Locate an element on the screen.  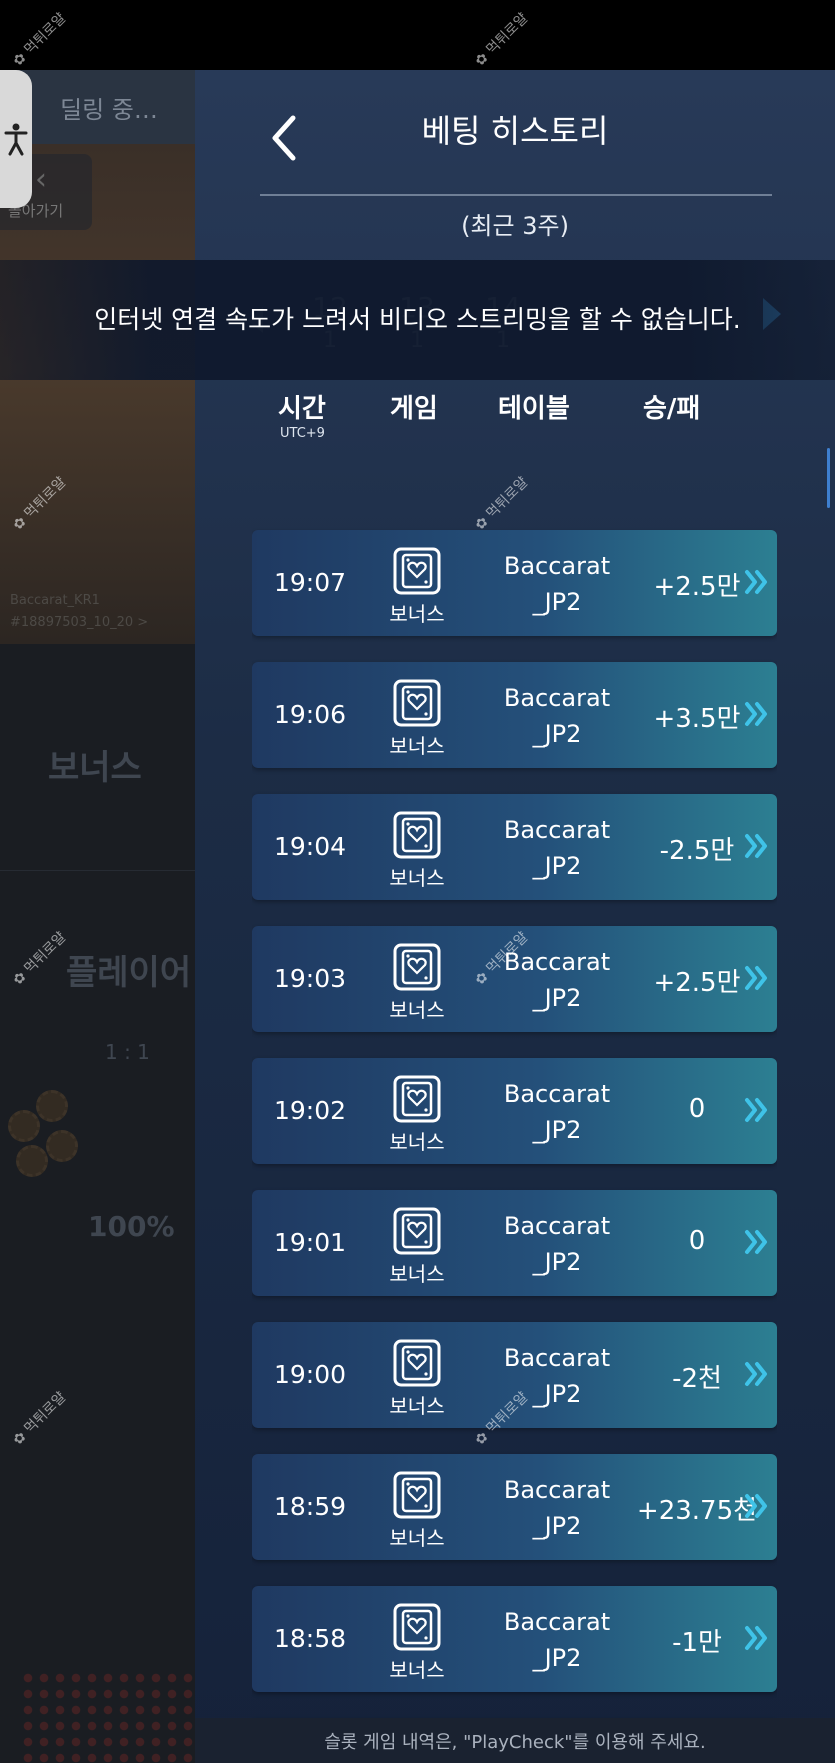
row-time: 18:58 is located at coordinates (310, 1638).